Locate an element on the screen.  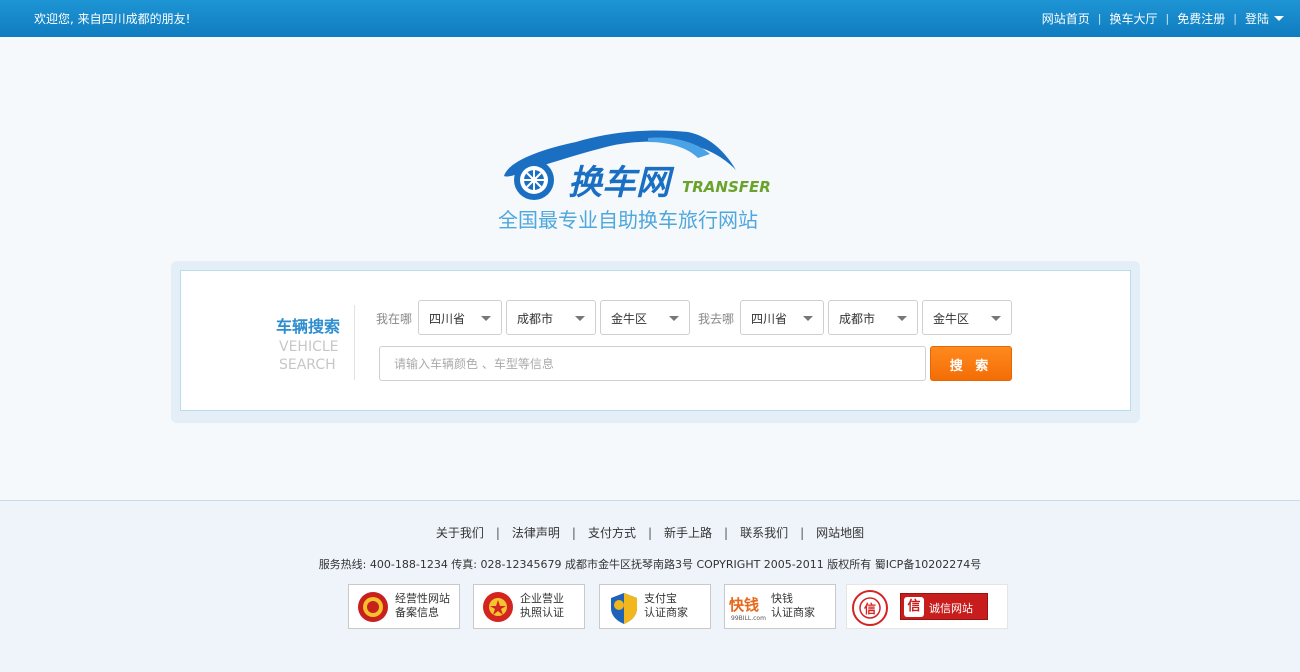
to-city-value: 成都市 is located at coordinates (857, 319).